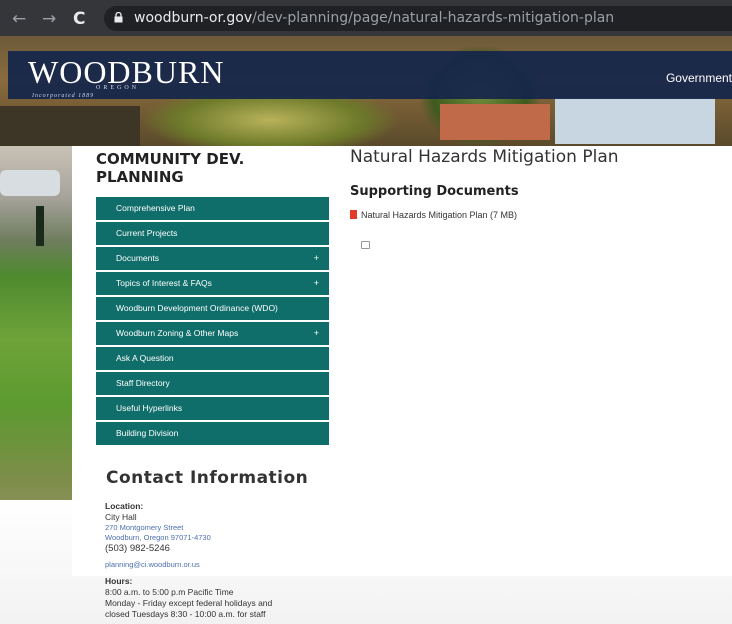 Image resolution: width=732 pixels, height=624 pixels. Describe the element at coordinates (147, 433) in the screenshot. I see `sidebar-item-label: Building Division` at that location.